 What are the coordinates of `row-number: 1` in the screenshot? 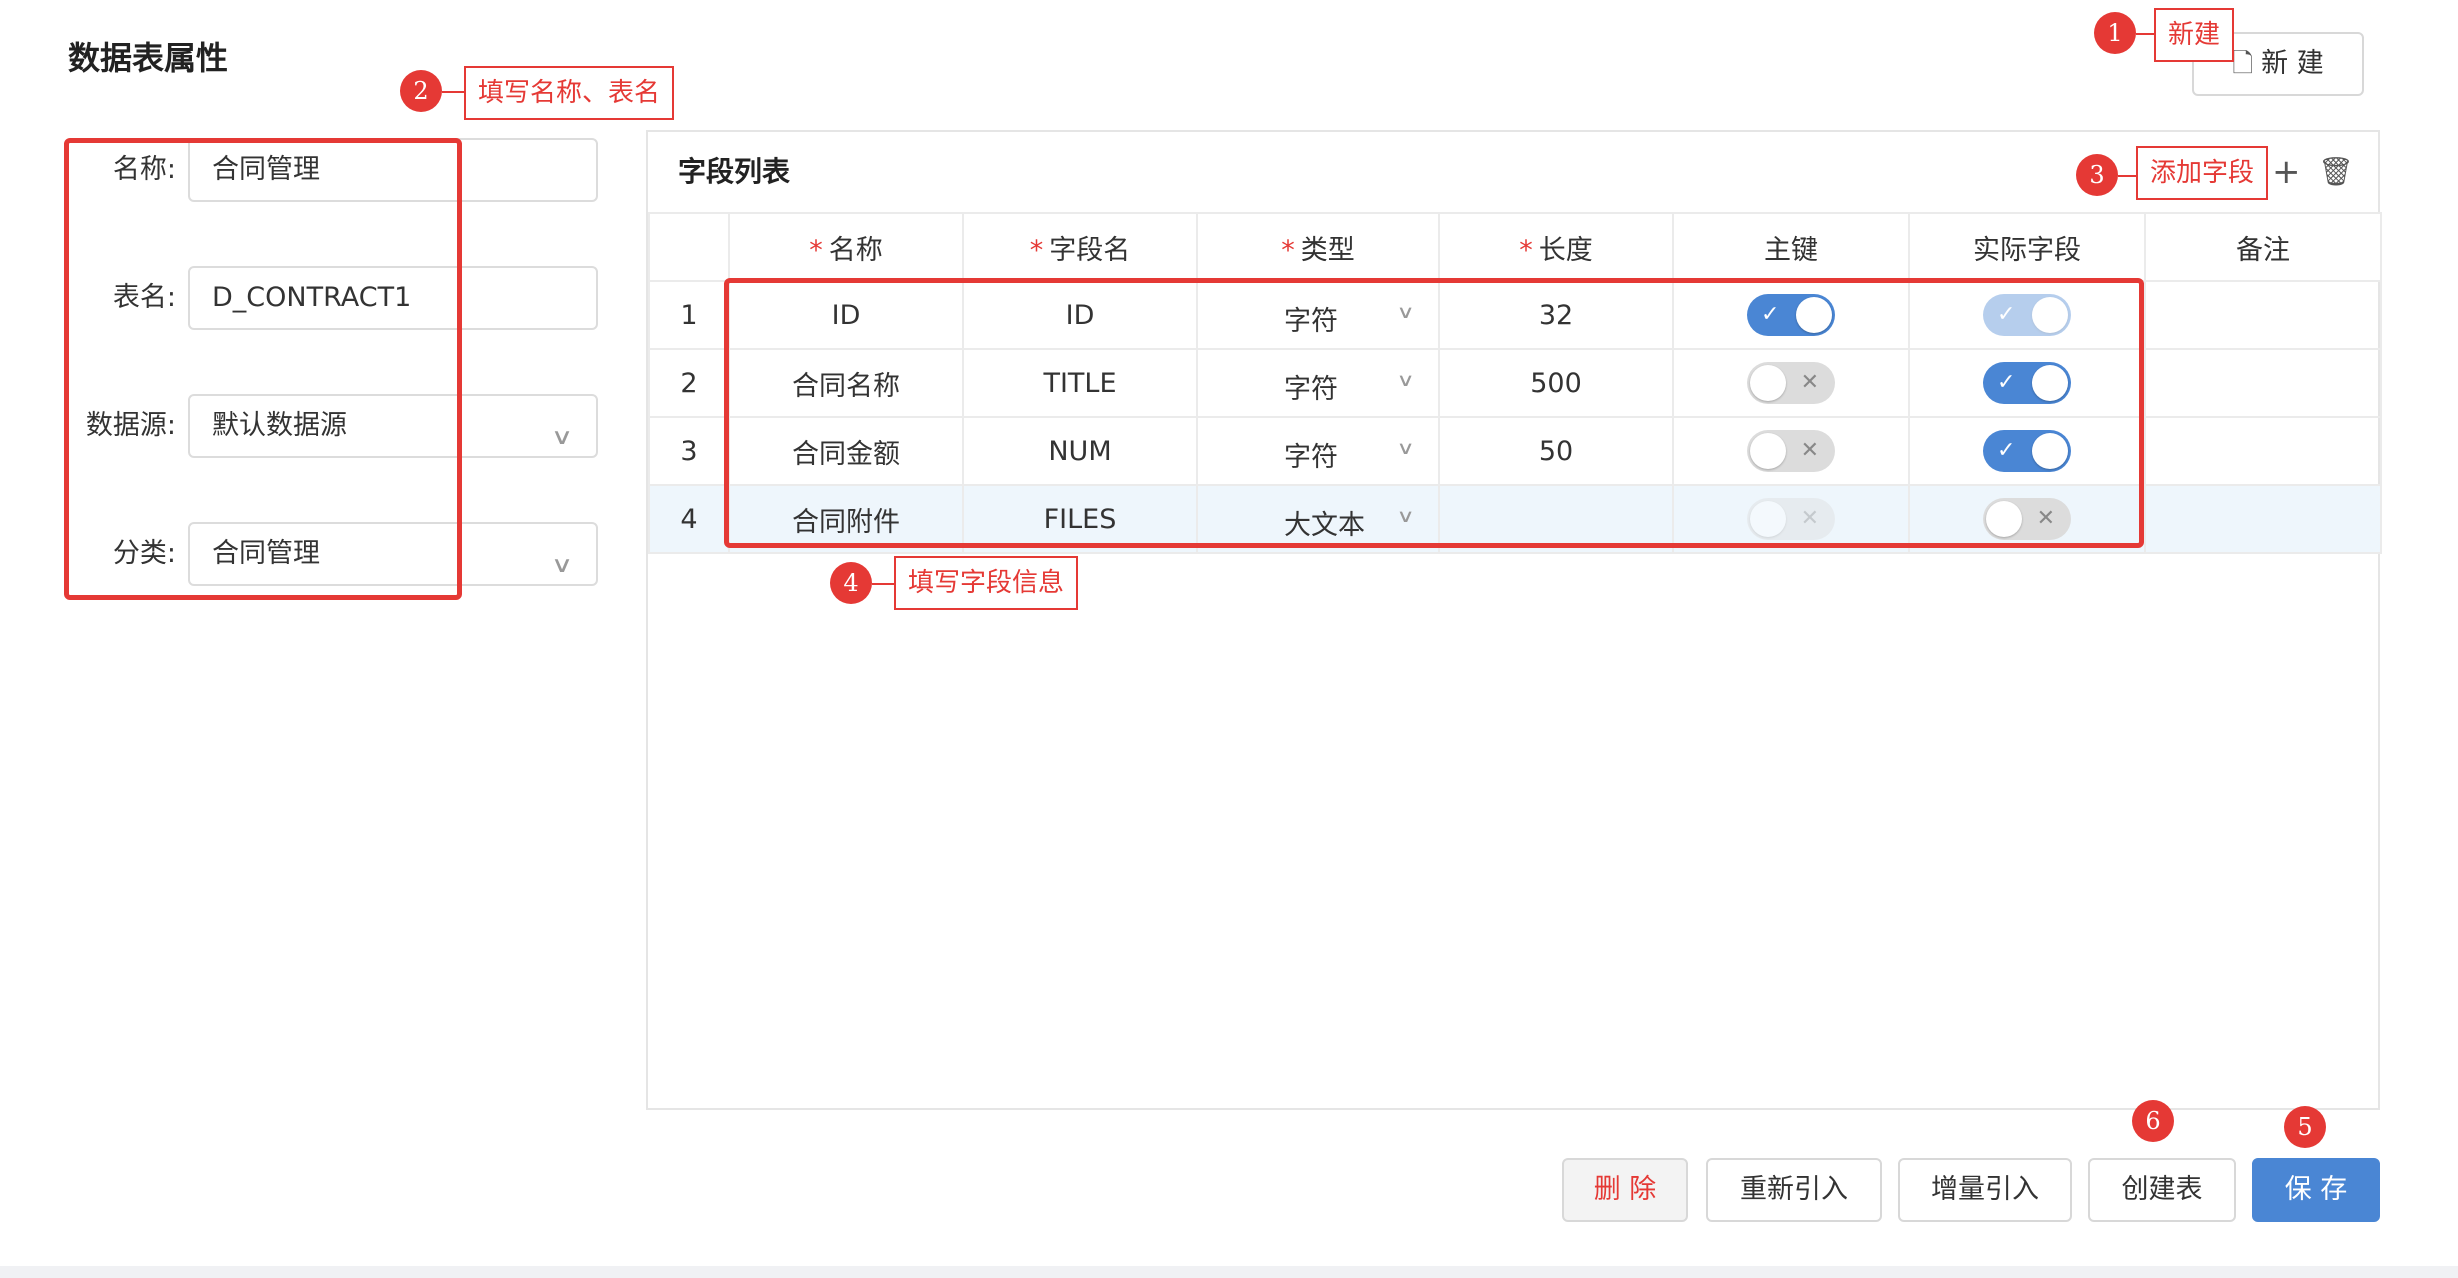 It's located at (689, 315).